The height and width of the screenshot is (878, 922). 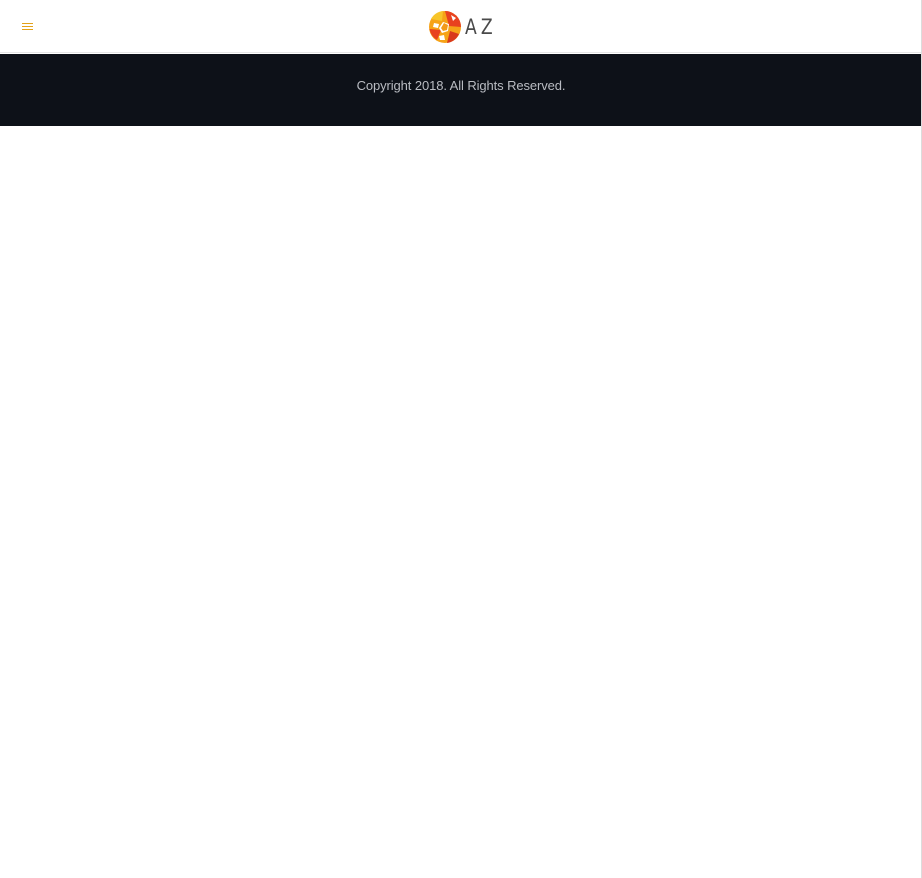 I want to click on site-logo: AZ, so click(x=465, y=27).